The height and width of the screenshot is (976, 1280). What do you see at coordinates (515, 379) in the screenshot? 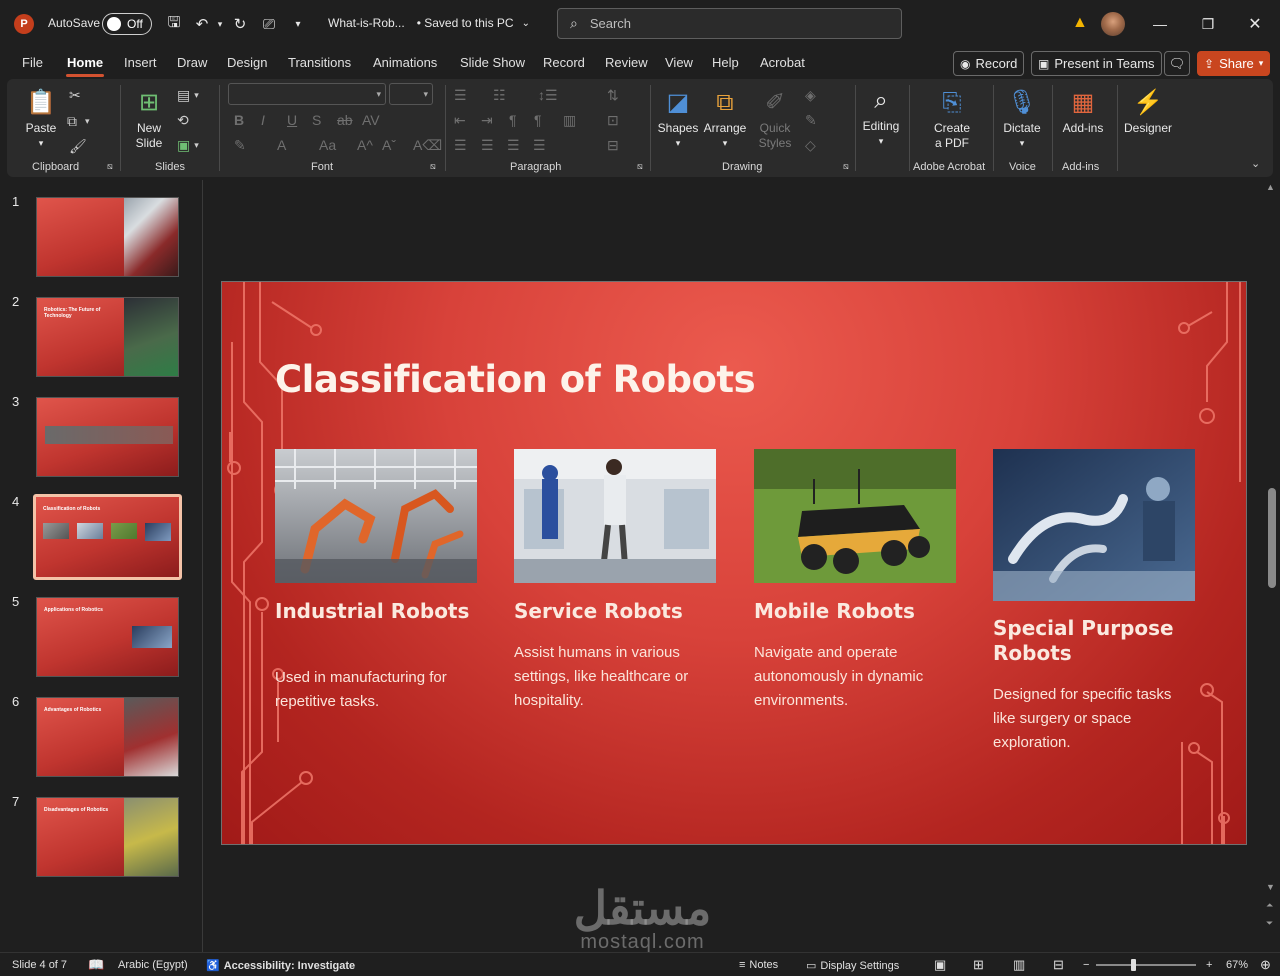
I see `slide-title: Classification of Robots` at bounding box center [515, 379].